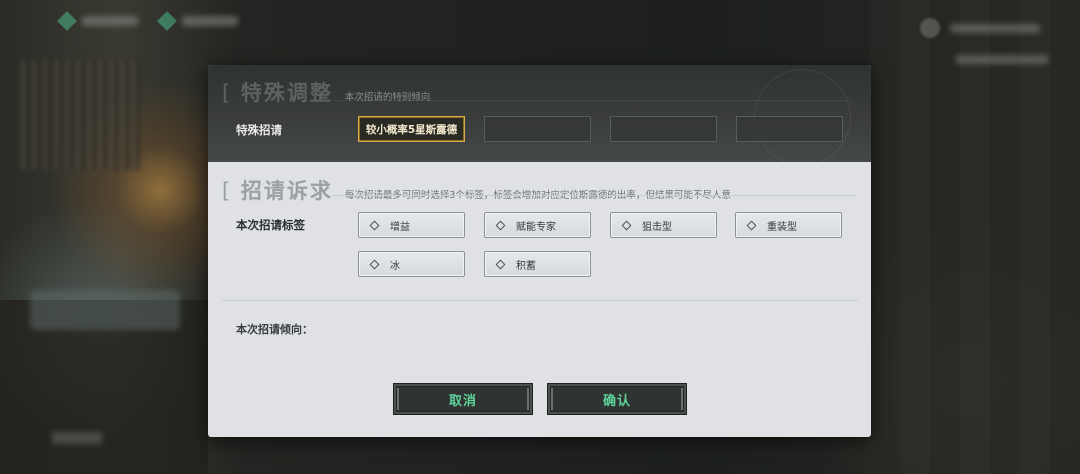  Describe the element at coordinates (930, 28) in the screenshot. I see `currency-icon` at that location.